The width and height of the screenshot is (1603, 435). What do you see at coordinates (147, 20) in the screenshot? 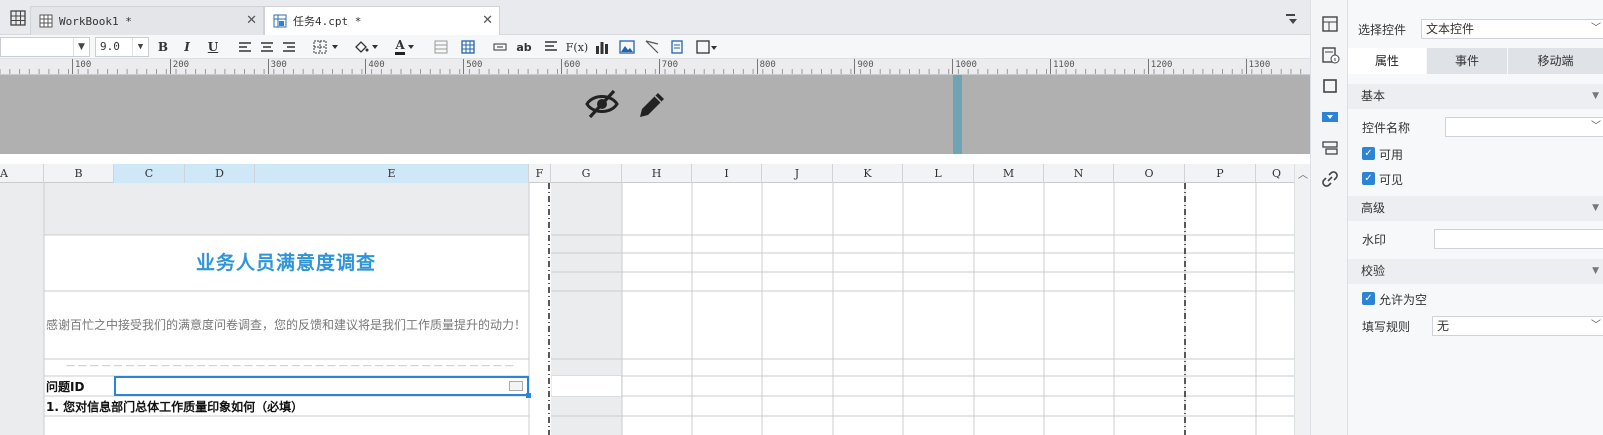
I see `tab-workbook1: WorkBook1 * ✕` at bounding box center [147, 20].